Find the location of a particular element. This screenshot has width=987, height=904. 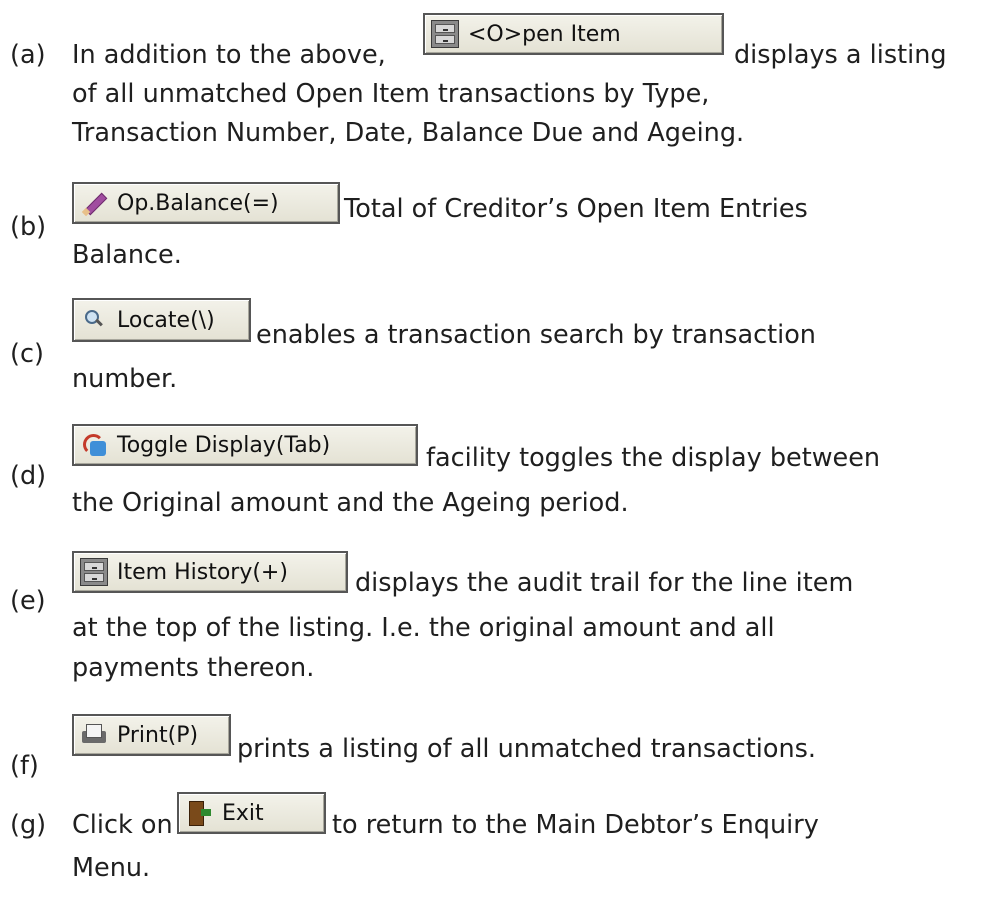

exit-button: Exit is located at coordinates (251, 813).